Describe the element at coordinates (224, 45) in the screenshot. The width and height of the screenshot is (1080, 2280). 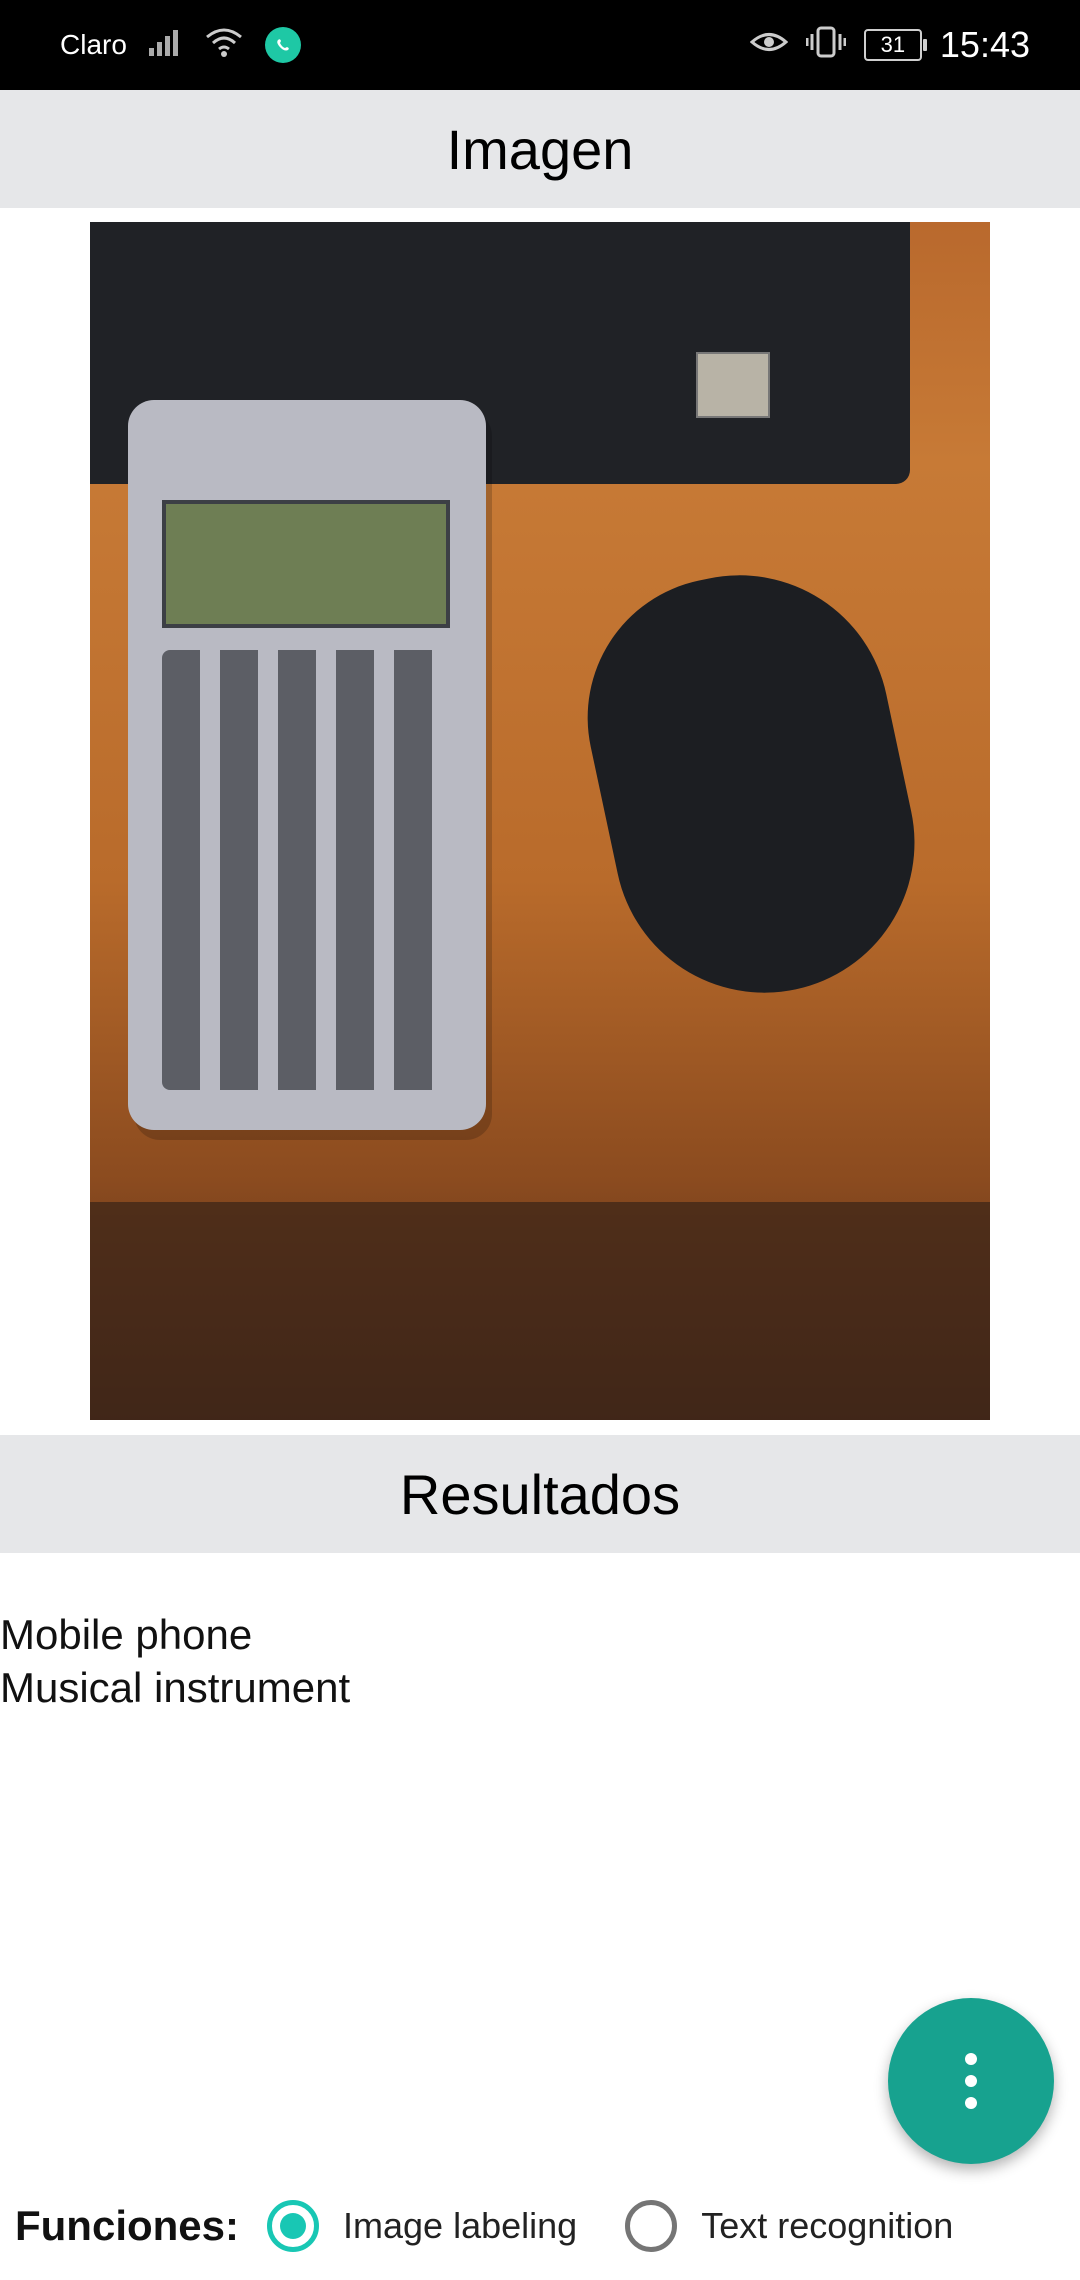
I see `wifi-icon` at that location.